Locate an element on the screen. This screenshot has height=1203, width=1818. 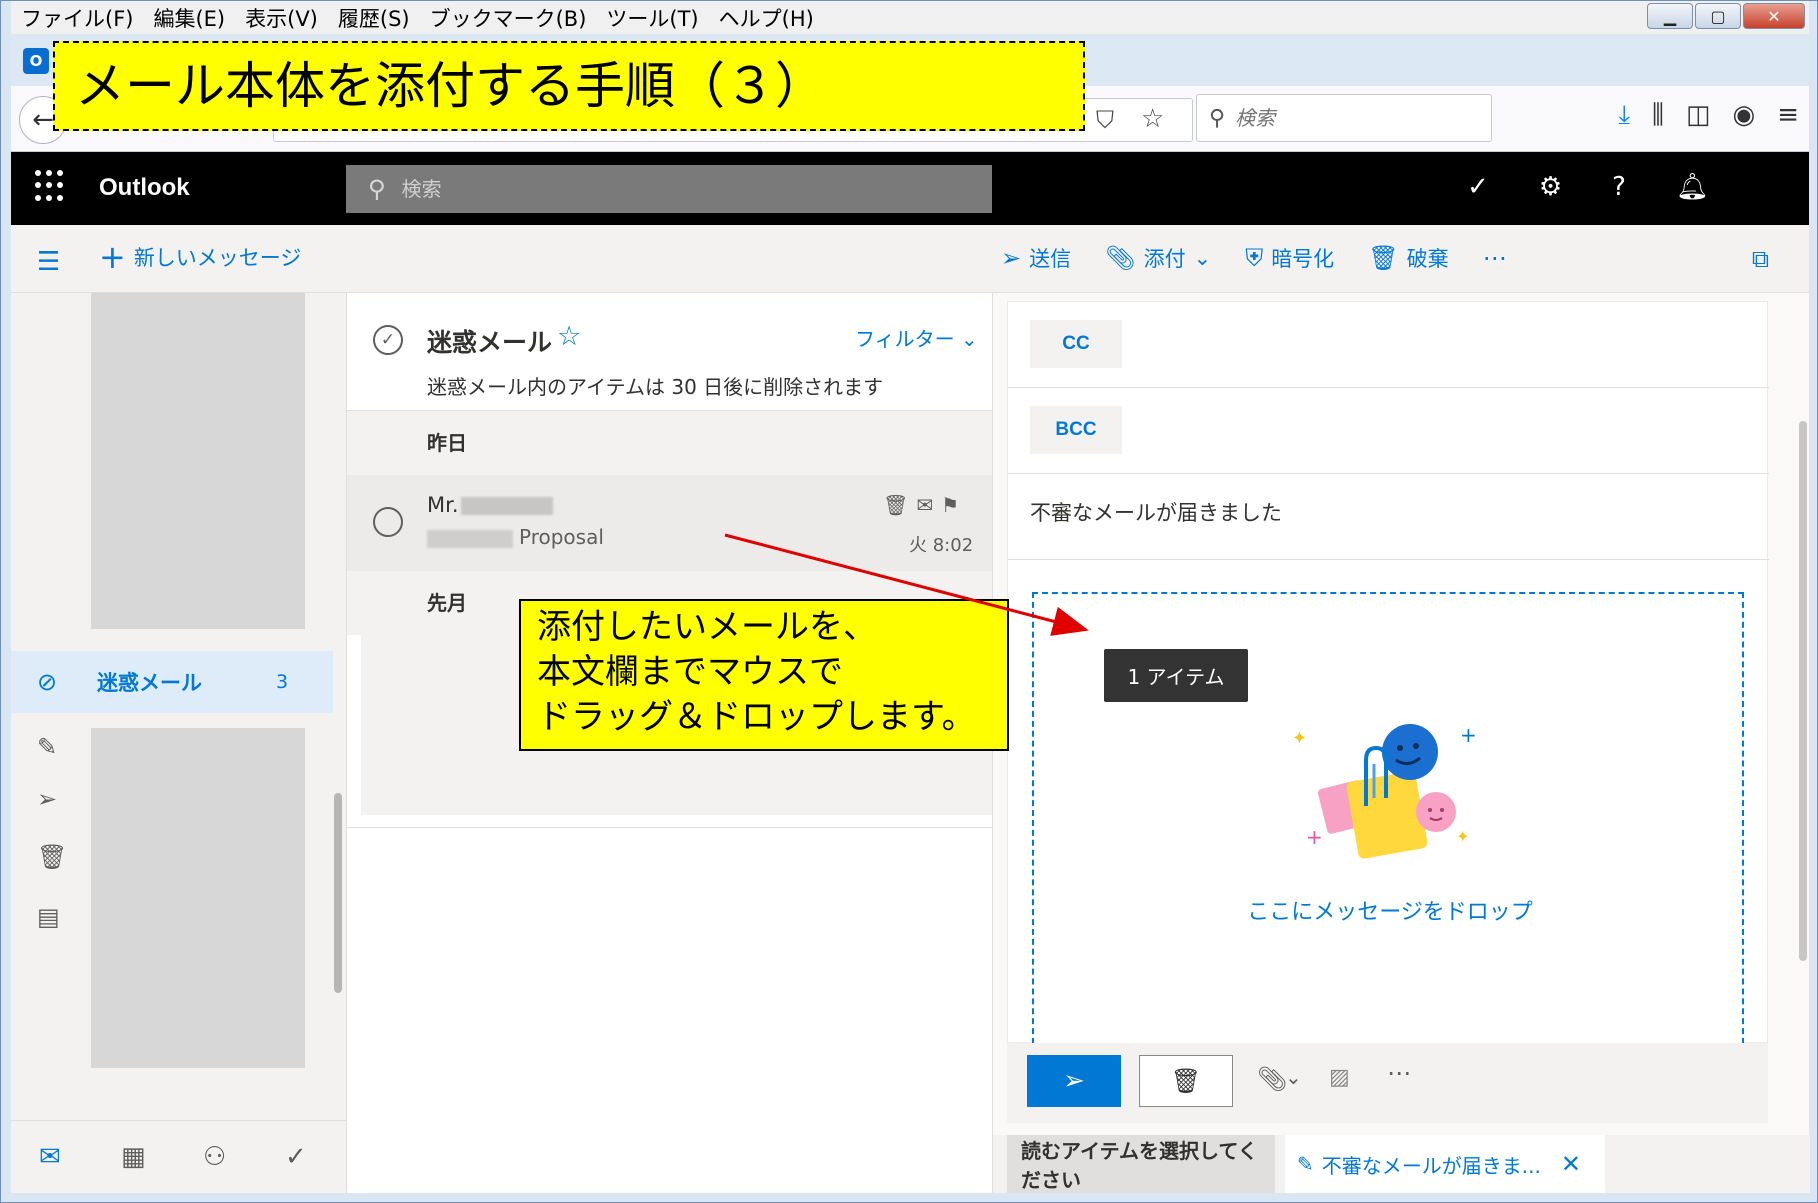
subject-input is located at coordinates (1380, 512).